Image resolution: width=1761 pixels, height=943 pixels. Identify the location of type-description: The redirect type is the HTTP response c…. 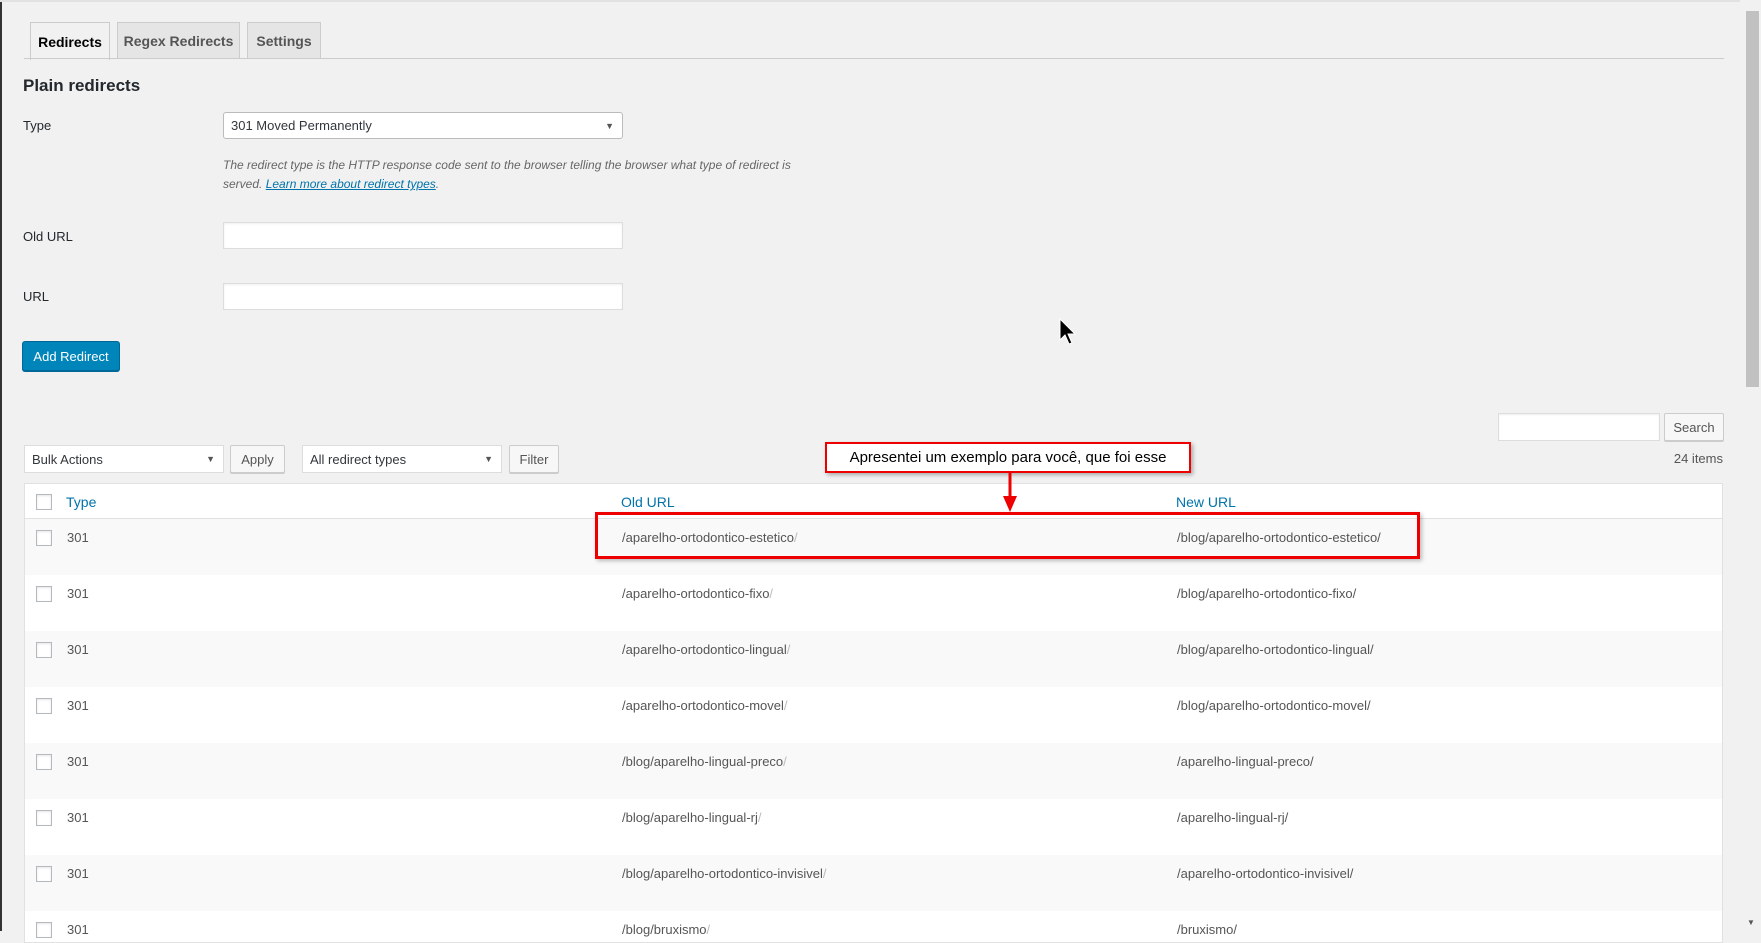
(507, 174).